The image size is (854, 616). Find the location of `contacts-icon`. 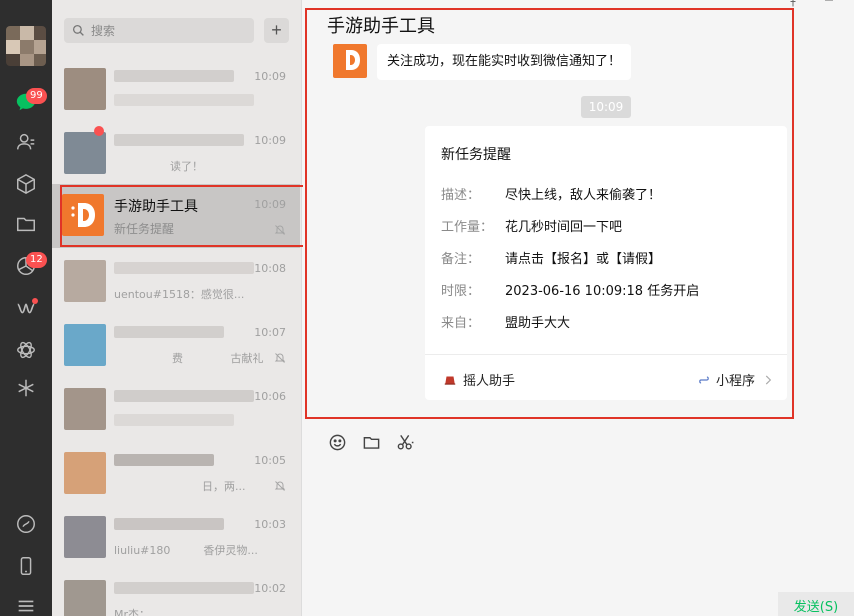

contacts-icon is located at coordinates (26, 142).